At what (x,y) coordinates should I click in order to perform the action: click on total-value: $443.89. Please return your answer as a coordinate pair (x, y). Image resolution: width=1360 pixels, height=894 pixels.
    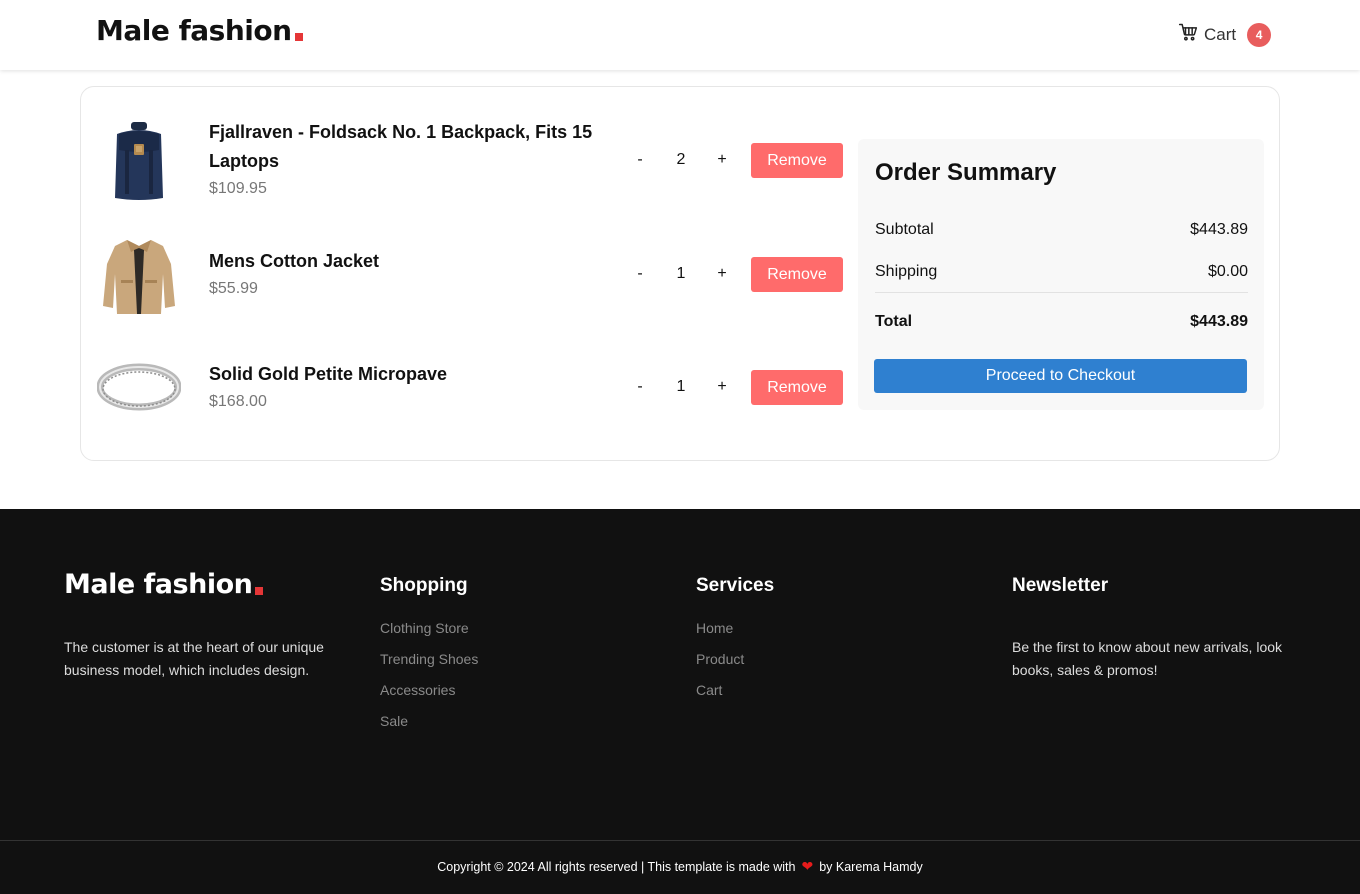
    Looking at the image, I should click on (1219, 321).